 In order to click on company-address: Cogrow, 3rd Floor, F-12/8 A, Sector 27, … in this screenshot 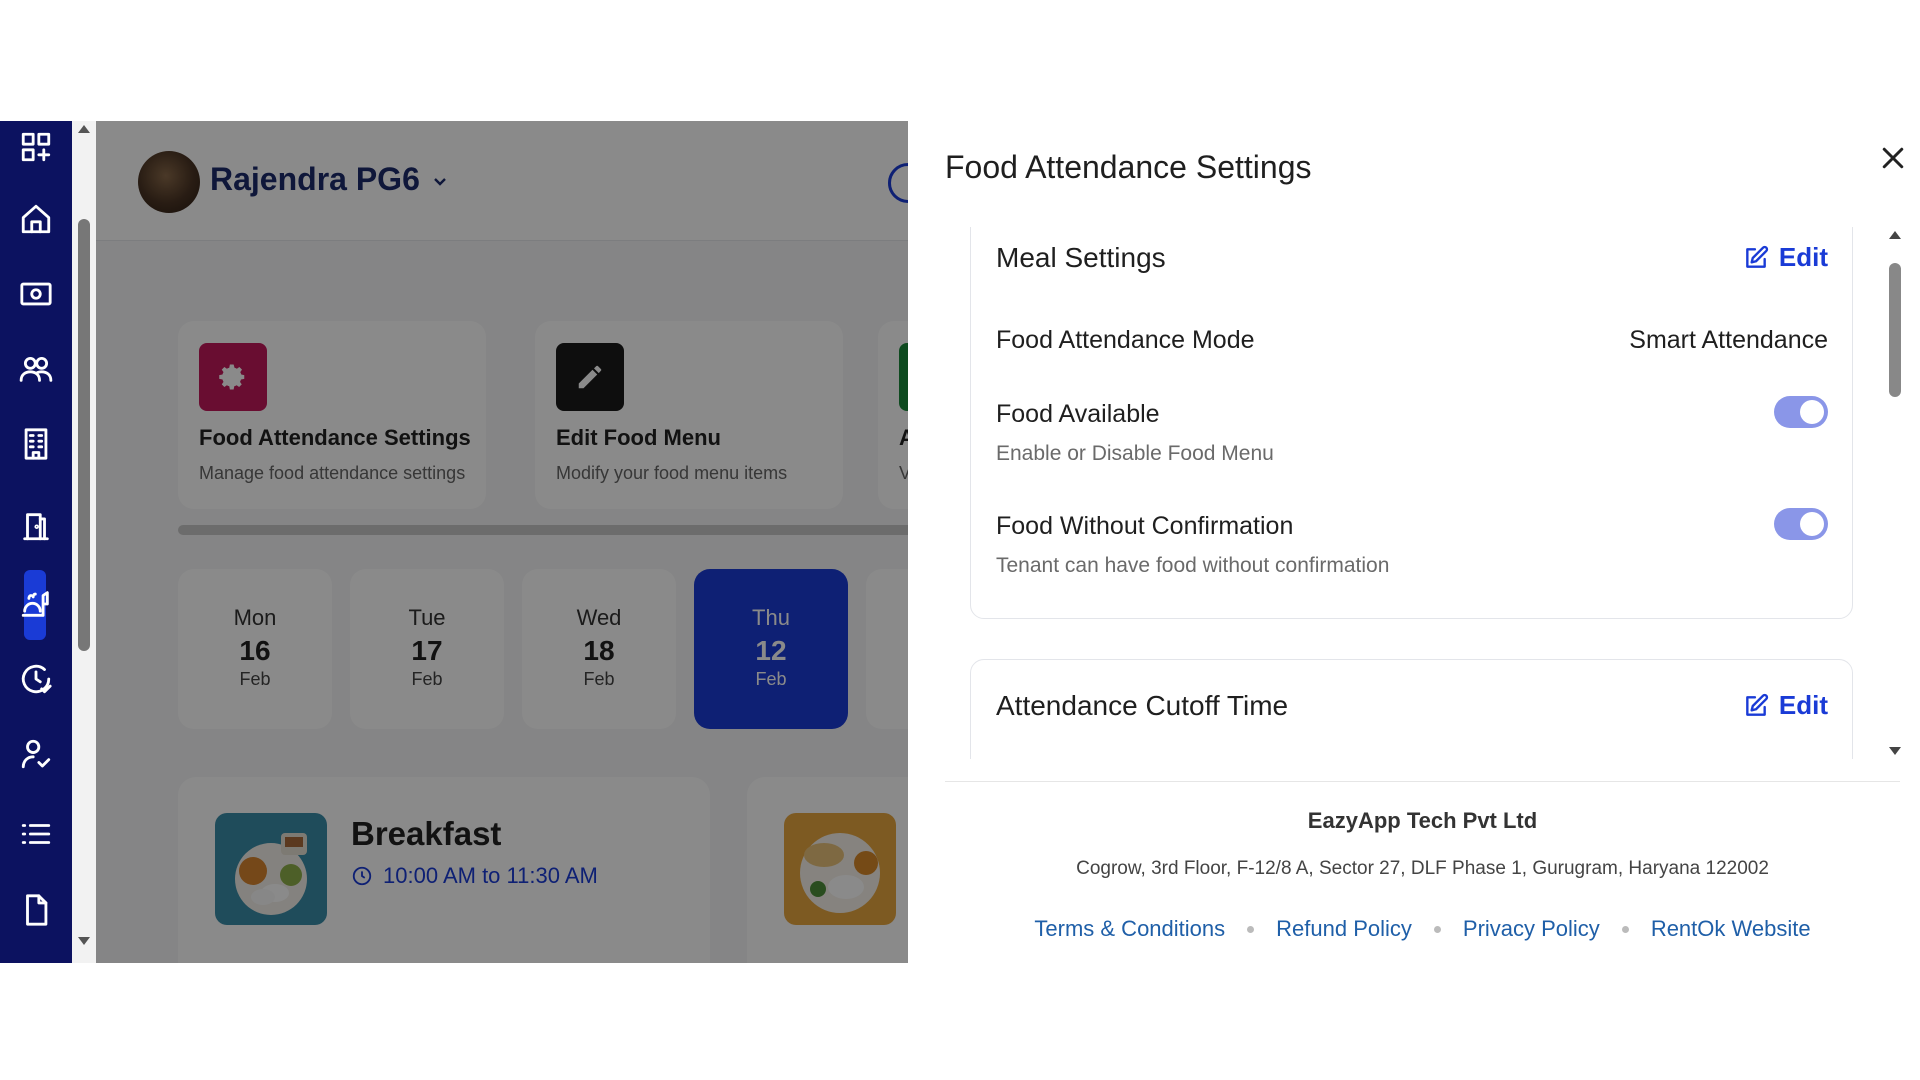, I will do `click(1422, 868)`.